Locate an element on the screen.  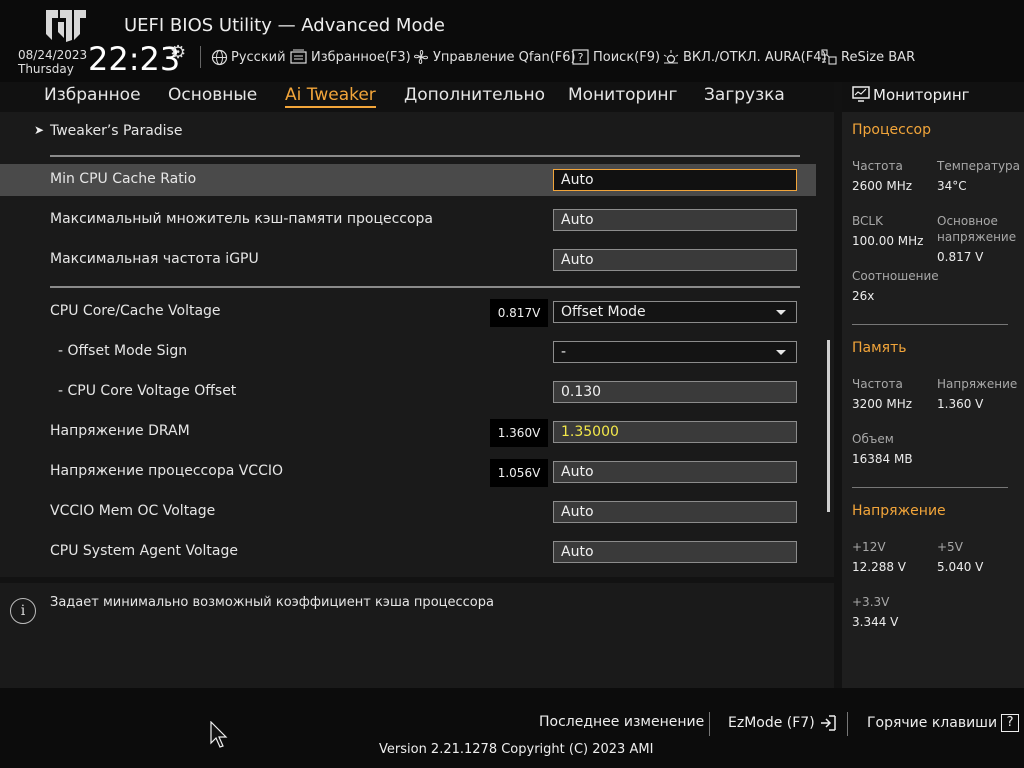
language-button: Русский is located at coordinates (248, 57).